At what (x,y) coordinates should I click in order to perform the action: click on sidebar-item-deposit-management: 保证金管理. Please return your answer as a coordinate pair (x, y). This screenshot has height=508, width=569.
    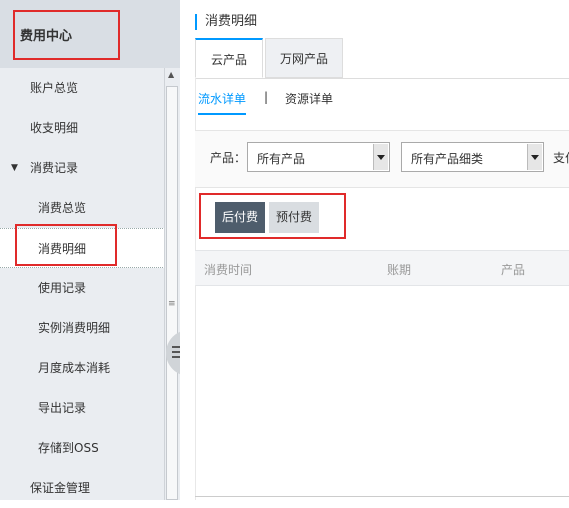
    Looking at the image, I should click on (82, 488).